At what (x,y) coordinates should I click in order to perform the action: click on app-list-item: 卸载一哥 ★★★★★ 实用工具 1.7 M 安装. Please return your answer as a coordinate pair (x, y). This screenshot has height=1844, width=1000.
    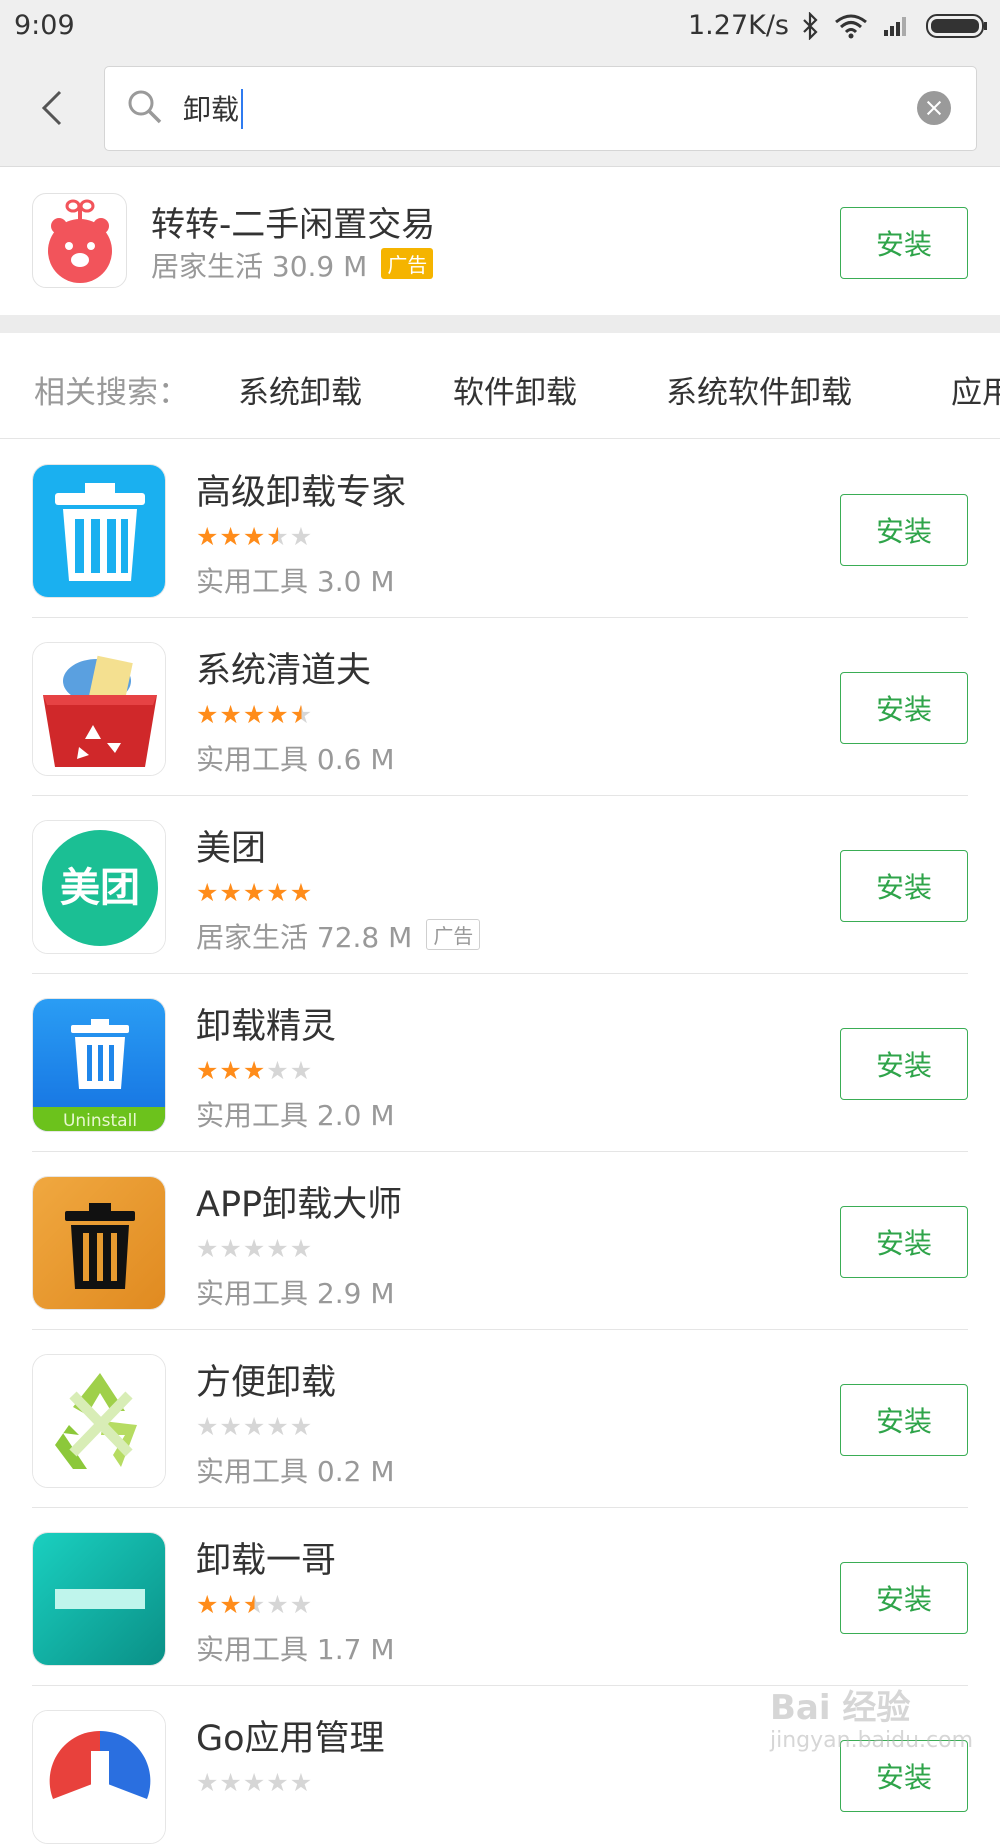
    Looking at the image, I should click on (500, 1597).